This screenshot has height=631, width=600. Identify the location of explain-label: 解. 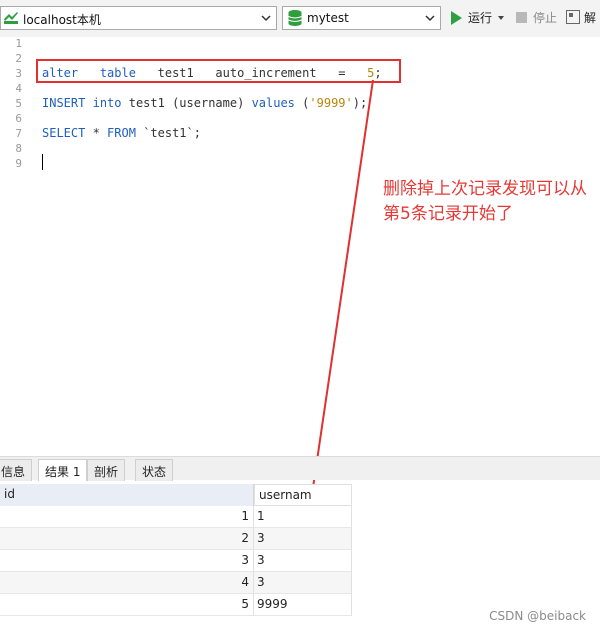
(590, 18).